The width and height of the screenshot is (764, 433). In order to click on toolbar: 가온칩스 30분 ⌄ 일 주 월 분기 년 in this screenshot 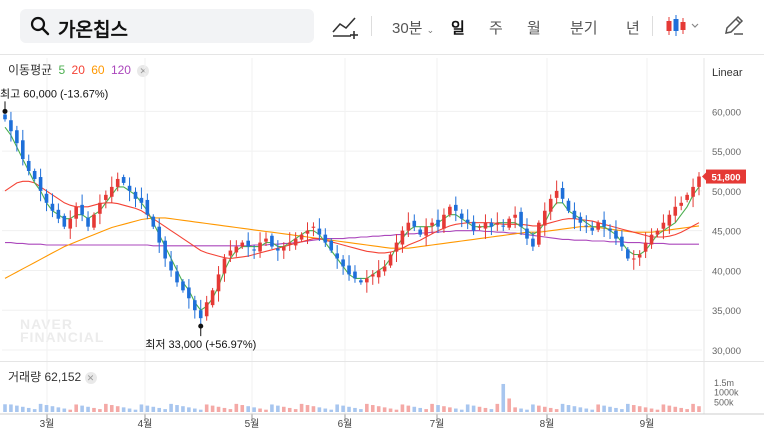, I will do `click(382, 27)`.